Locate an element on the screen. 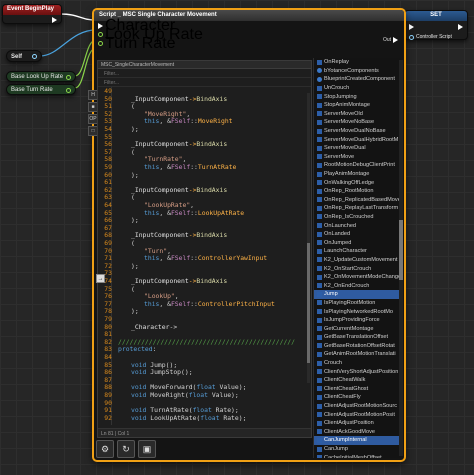 Image resolution: width=474 pixels, height=475 pixels. exec-out-pin is located at coordinates (54, 20).